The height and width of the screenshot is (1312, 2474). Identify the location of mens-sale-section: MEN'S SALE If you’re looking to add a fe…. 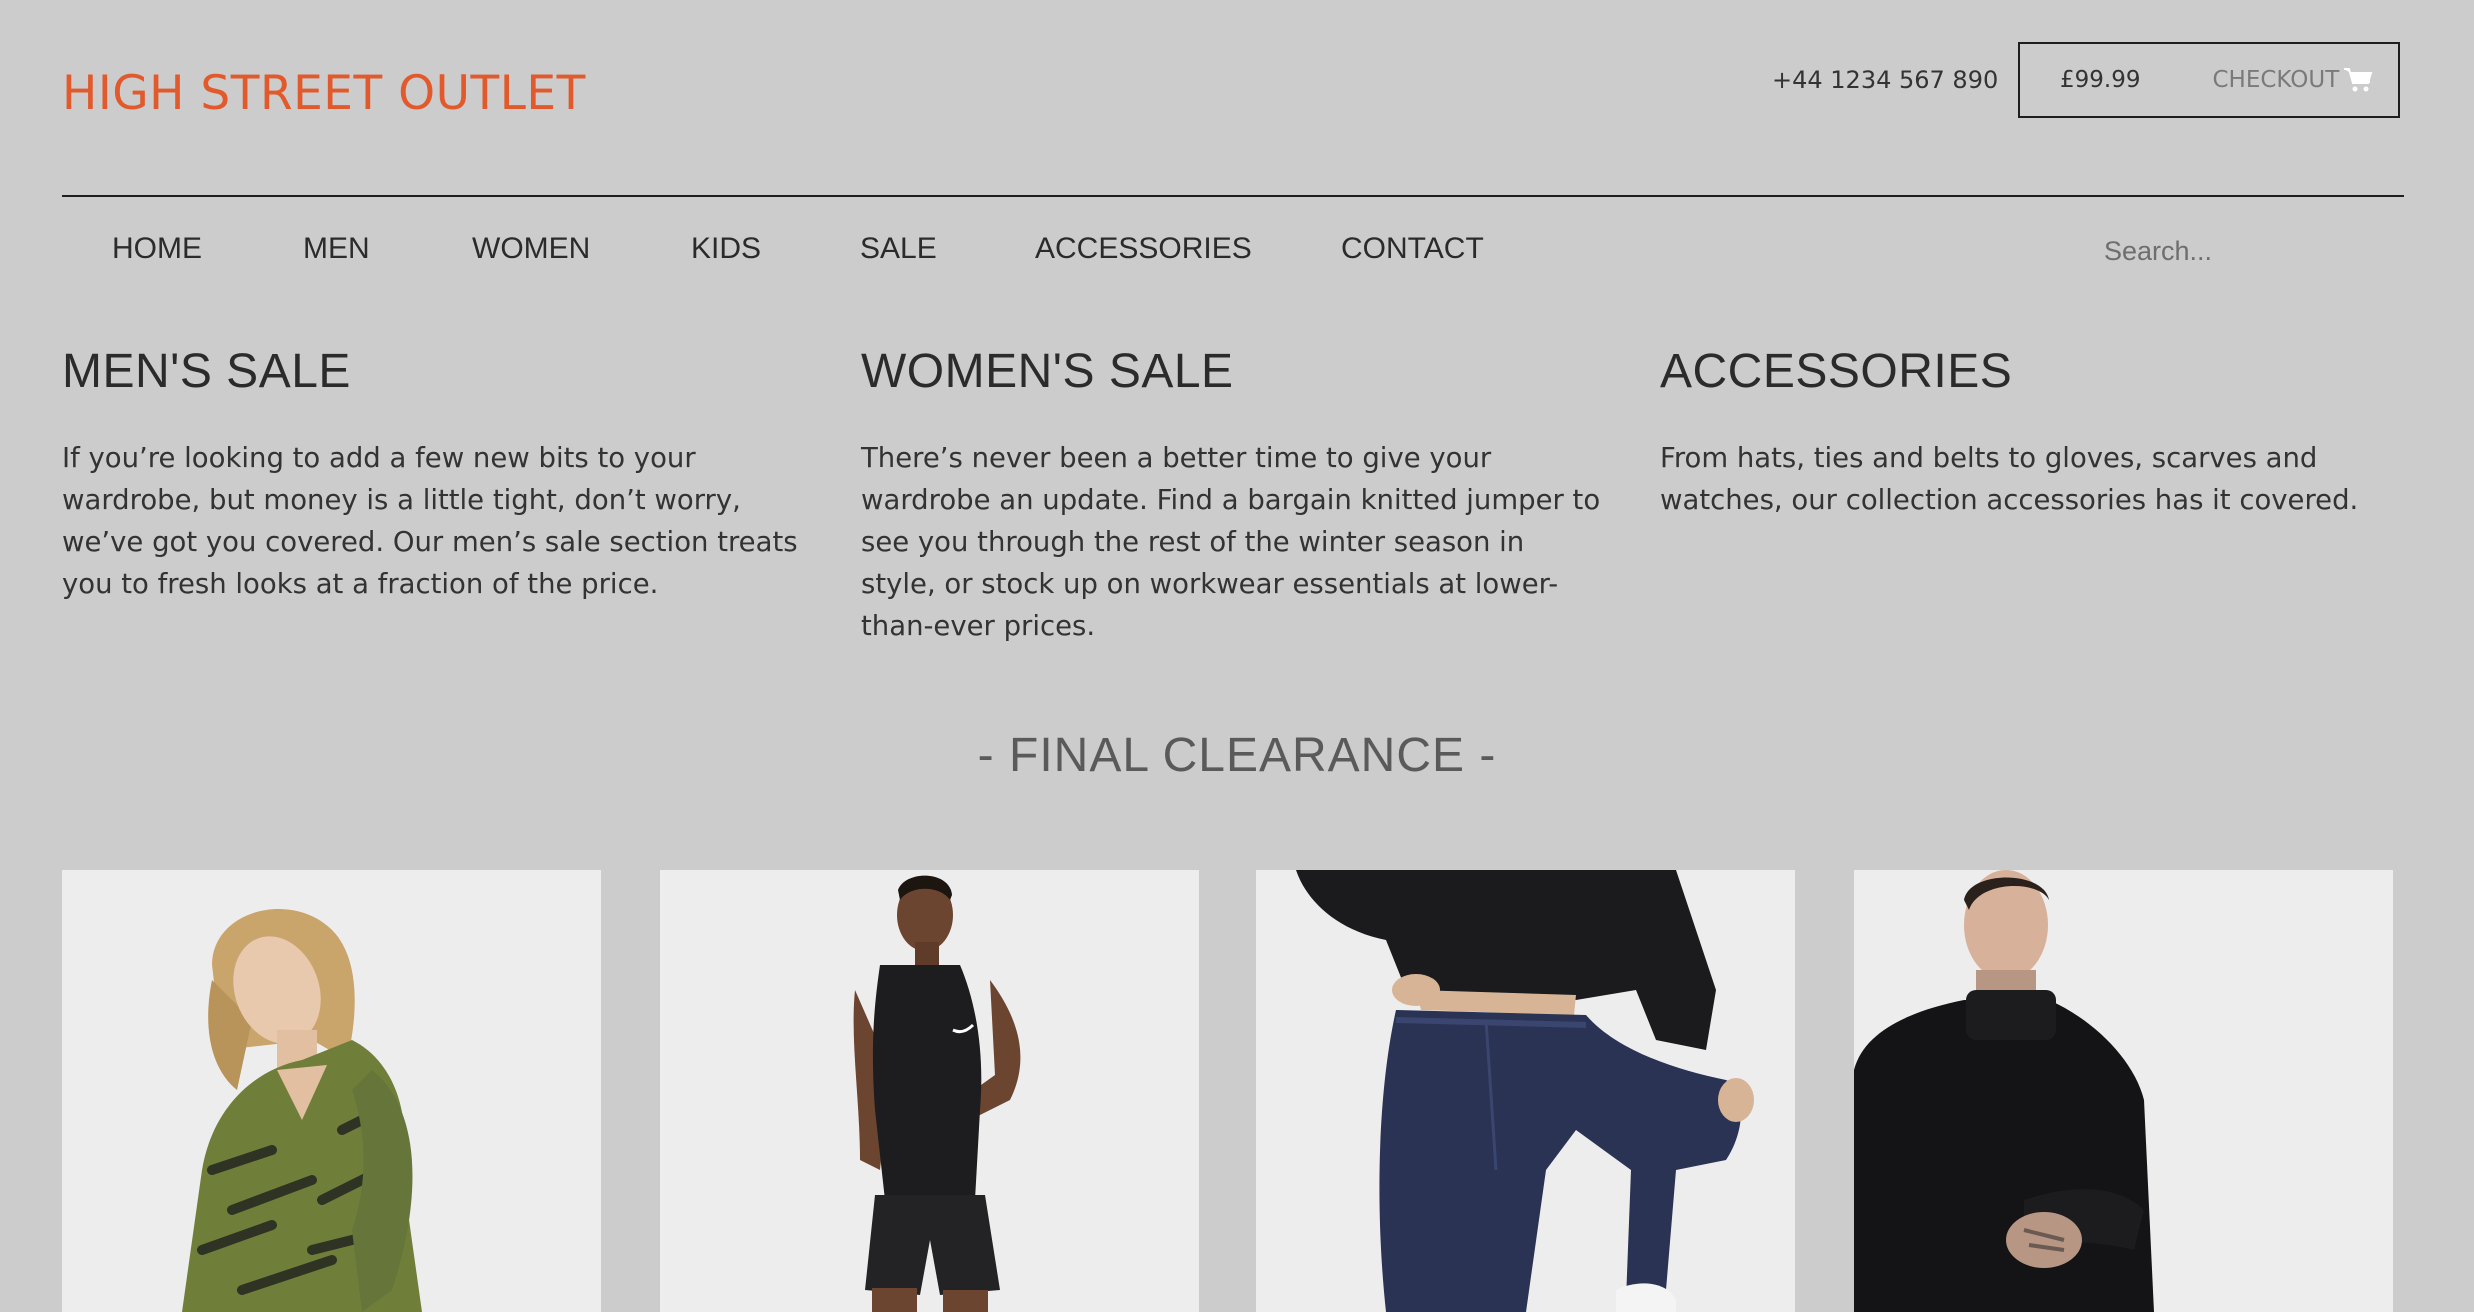
(438, 474).